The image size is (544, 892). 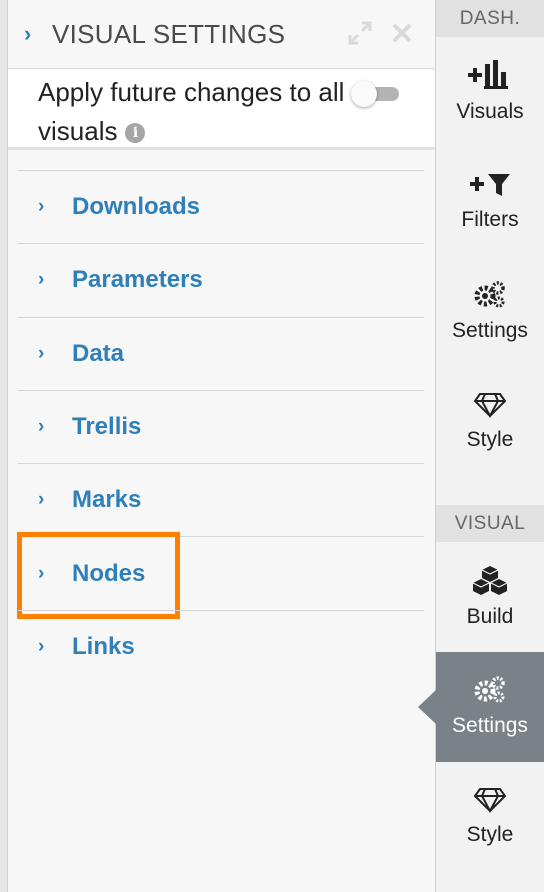 What do you see at coordinates (364, 94) in the screenshot?
I see `toggle-knob` at bounding box center [364, 94].